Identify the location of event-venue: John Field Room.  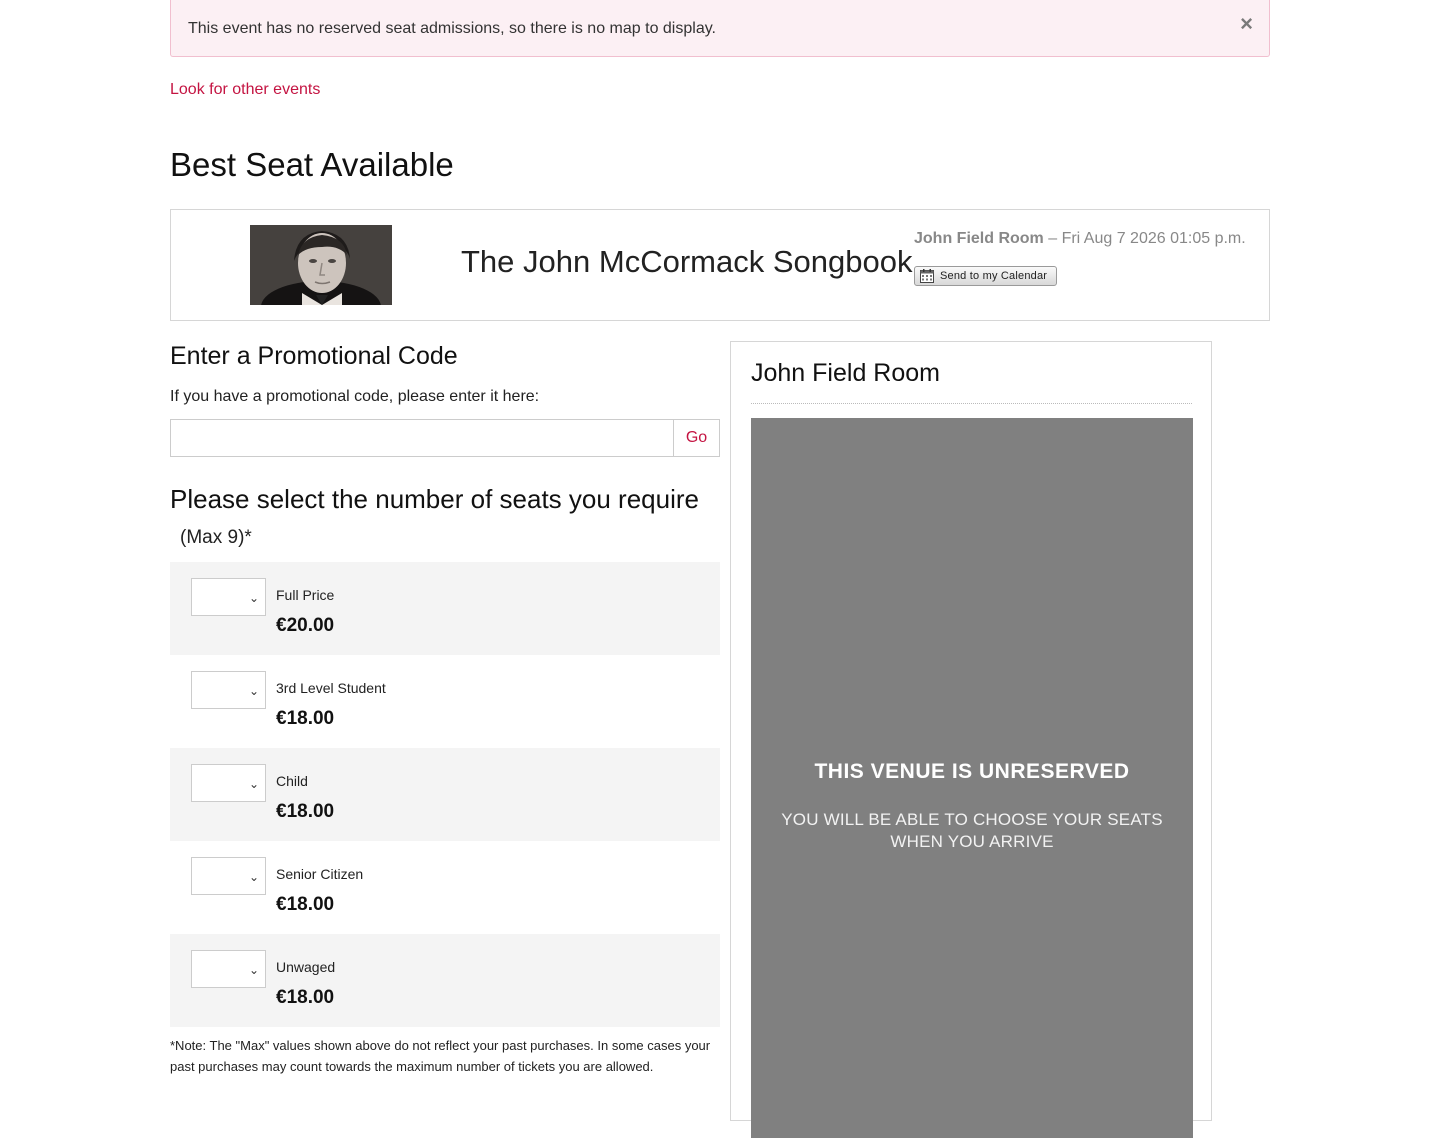
(979, 238).